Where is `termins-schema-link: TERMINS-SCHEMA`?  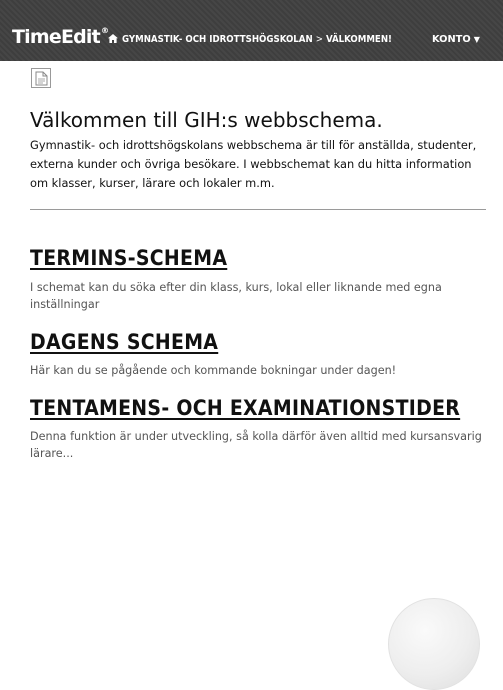
termins-schema-link: TERMINS-SCHEMA is located at coordinates (128, 258).